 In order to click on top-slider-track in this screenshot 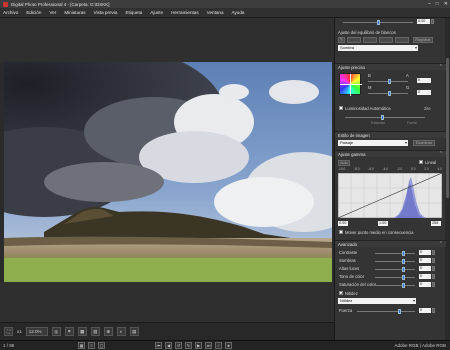, I will do `click(378, 22)`.